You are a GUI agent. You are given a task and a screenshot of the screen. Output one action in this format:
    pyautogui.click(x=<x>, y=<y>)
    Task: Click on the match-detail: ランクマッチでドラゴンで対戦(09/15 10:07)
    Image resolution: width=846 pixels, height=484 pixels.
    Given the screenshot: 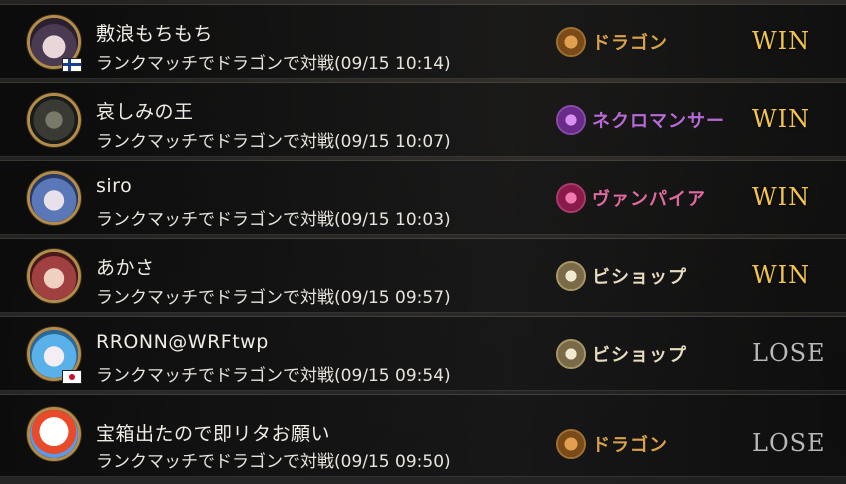 What is the action you would take?
    pyautogui.click(x=273, y=142)
    